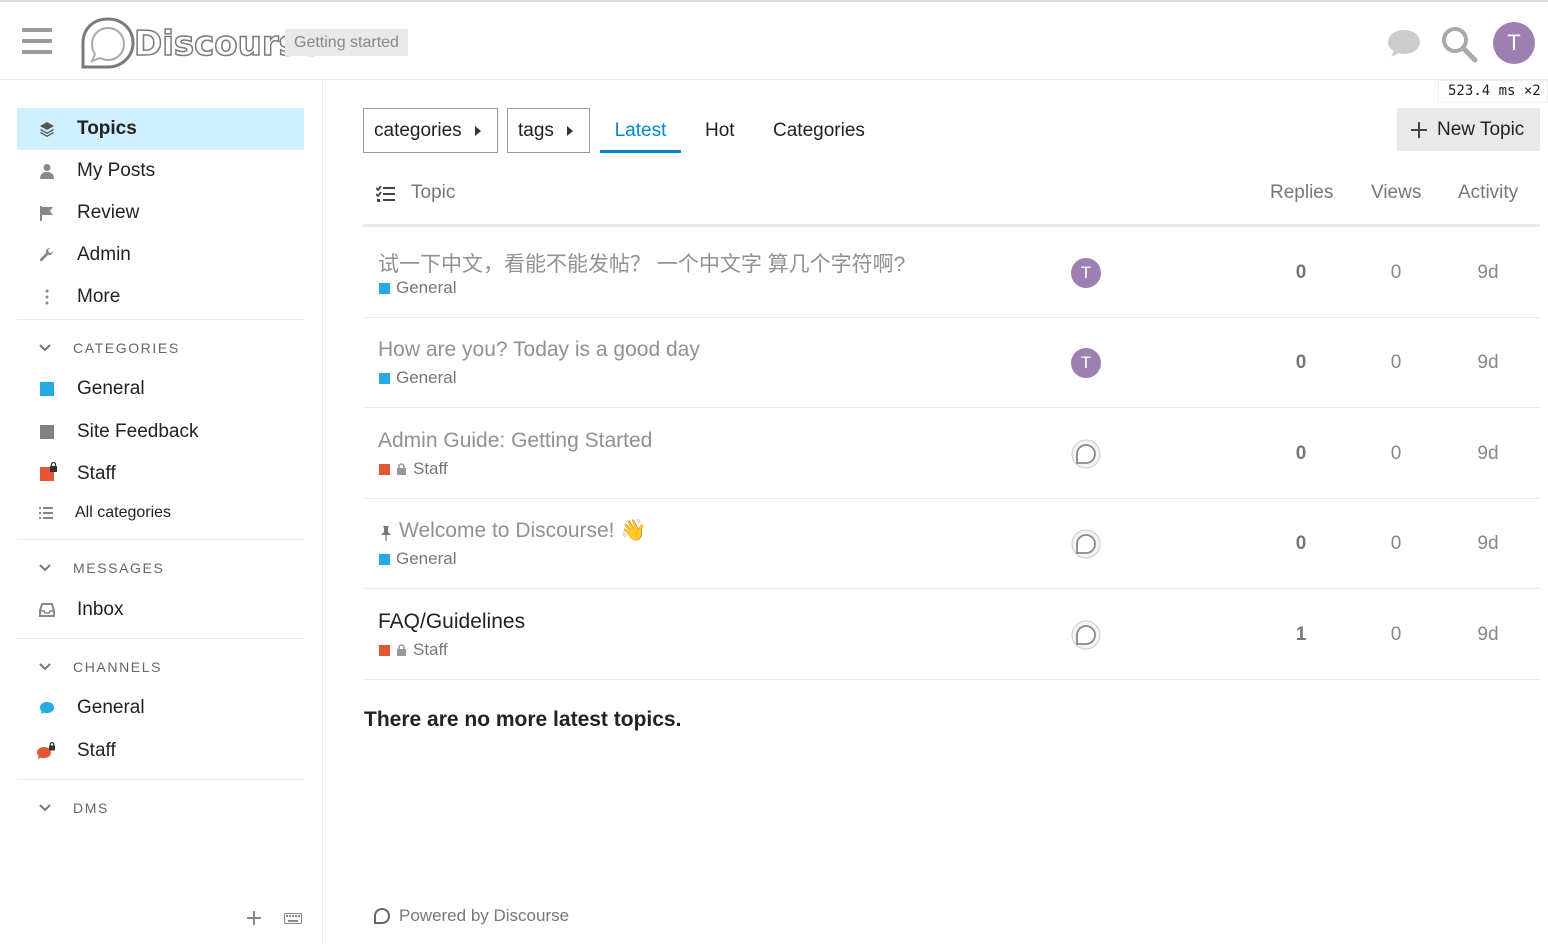  What do you see at coordinates (346, 42) in the screenshot?
I see `getting-started-badge: Getting started` at bounding box center [346, 42].